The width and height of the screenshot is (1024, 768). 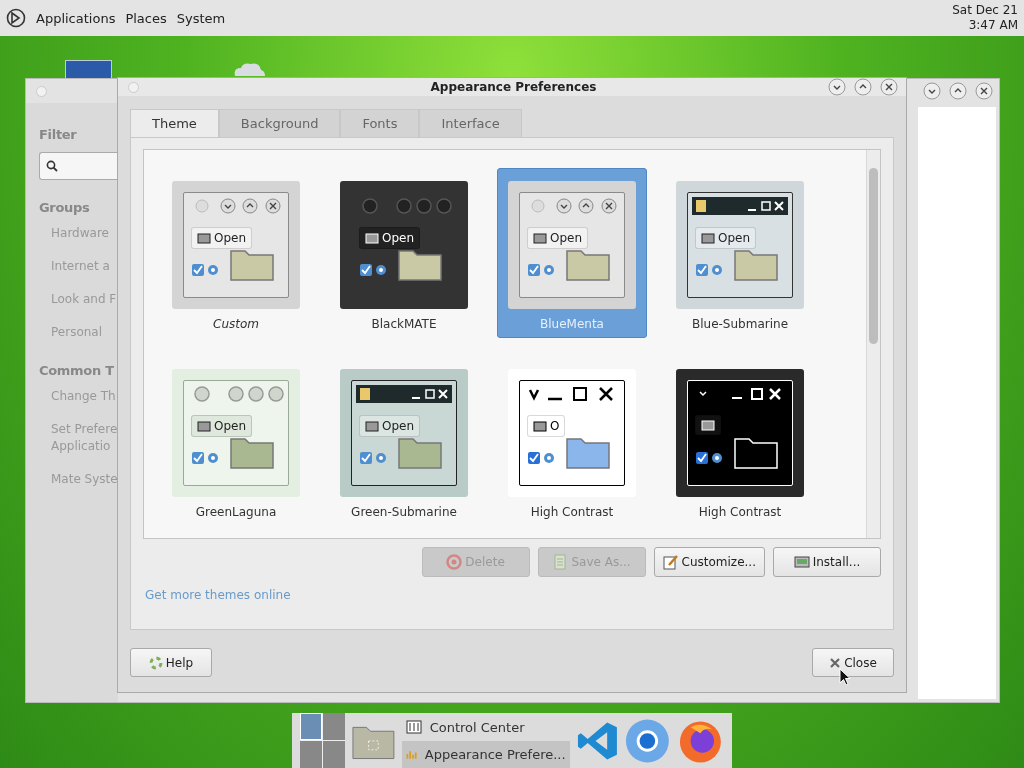 I want to click on sliders-icon, so click(x=413, y=727).